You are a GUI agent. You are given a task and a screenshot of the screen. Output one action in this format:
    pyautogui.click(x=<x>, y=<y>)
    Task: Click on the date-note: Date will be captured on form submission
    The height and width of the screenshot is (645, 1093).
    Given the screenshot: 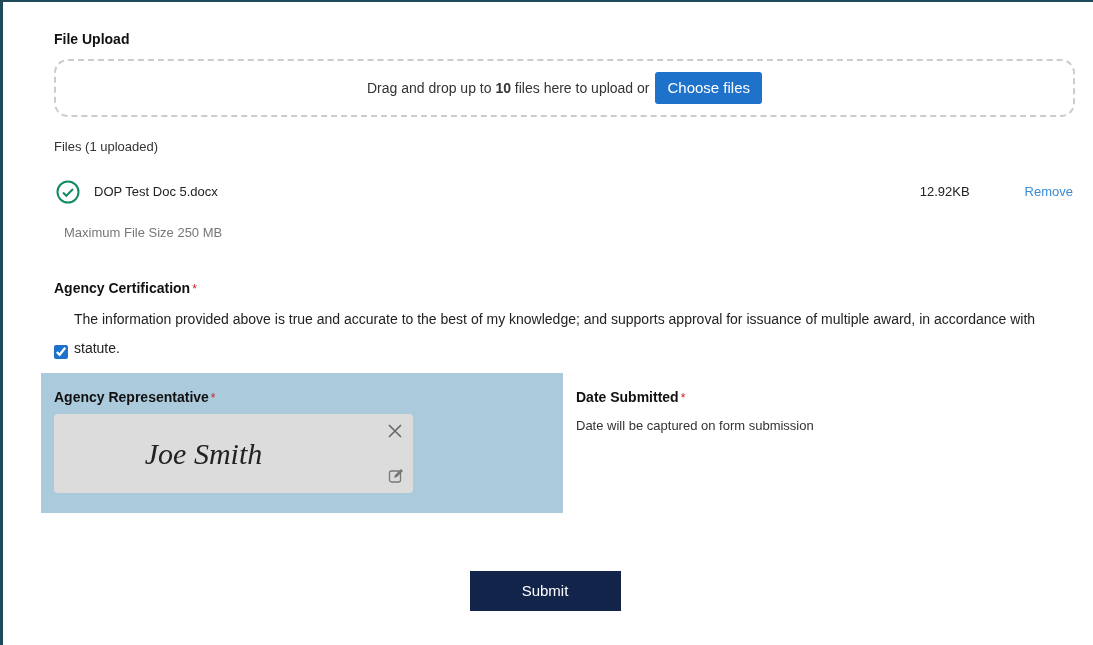 What is the action you would take?
    pyautogui.click(x=695, y=426)
    